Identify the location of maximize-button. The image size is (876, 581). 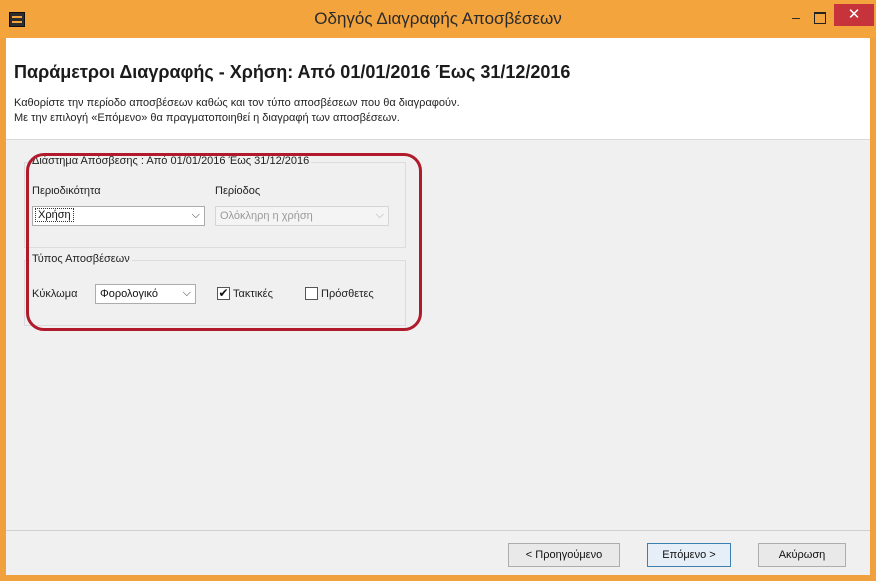
(820, 17).